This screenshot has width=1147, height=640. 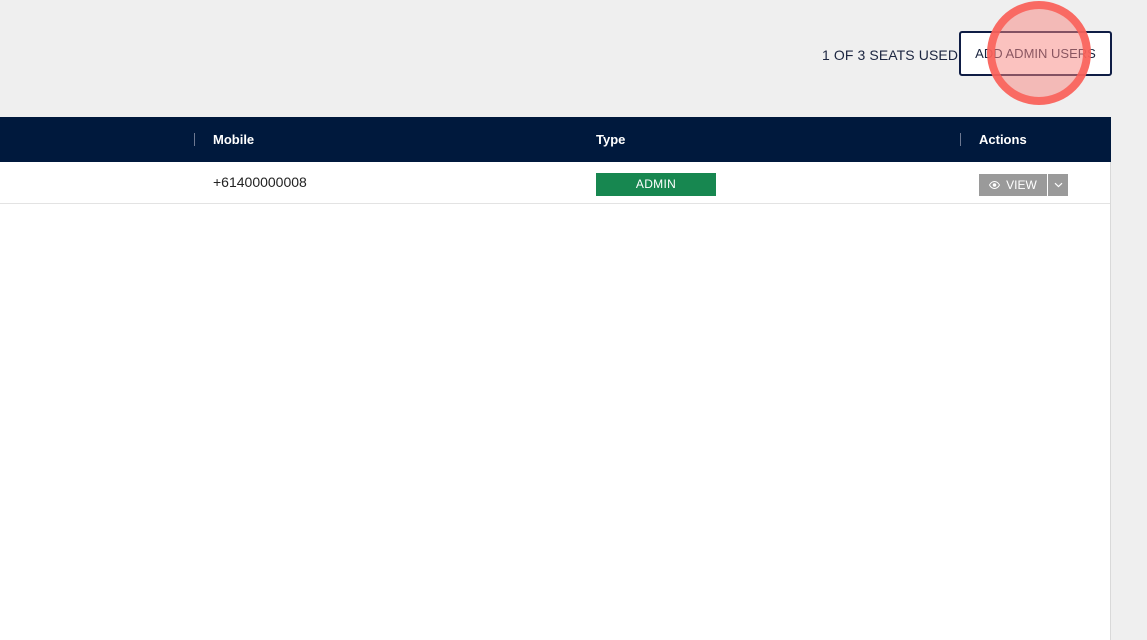 I want to click on mobile-cell: +61400000008, so click(x=260, y=182).